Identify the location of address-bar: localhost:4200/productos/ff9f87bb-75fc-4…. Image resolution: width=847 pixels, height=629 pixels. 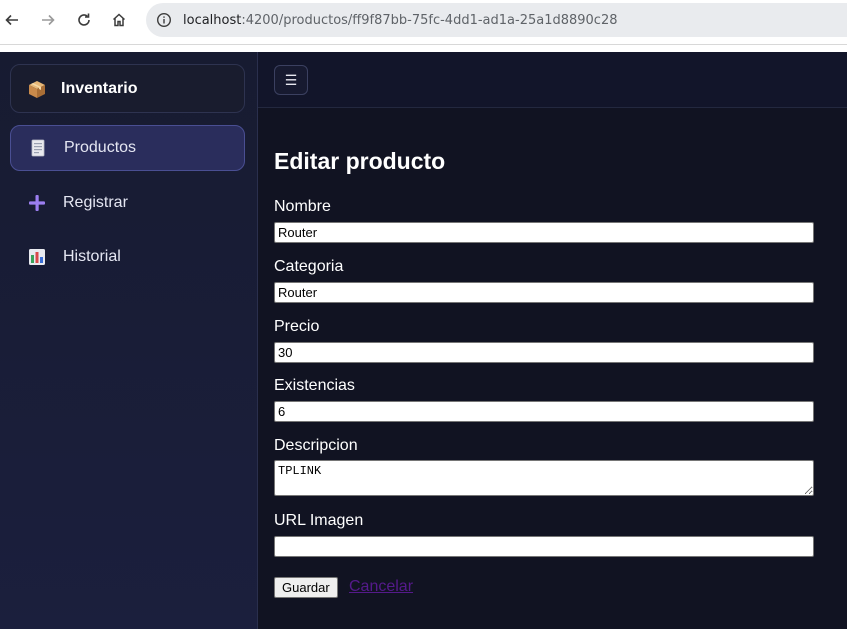
(496, 20).